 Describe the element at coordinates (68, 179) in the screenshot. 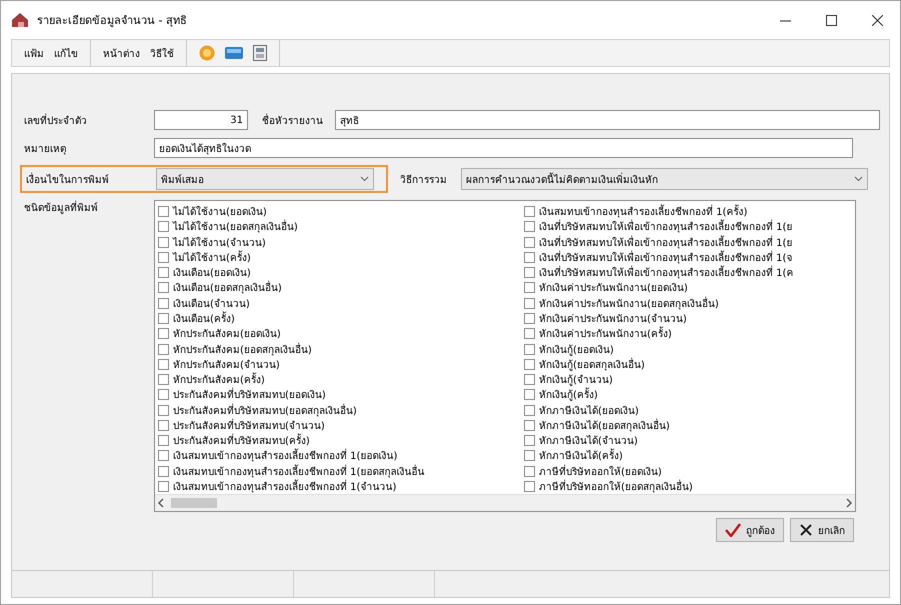

I see `field-label: เงื่อนไขในการพิมพ์` at that location.